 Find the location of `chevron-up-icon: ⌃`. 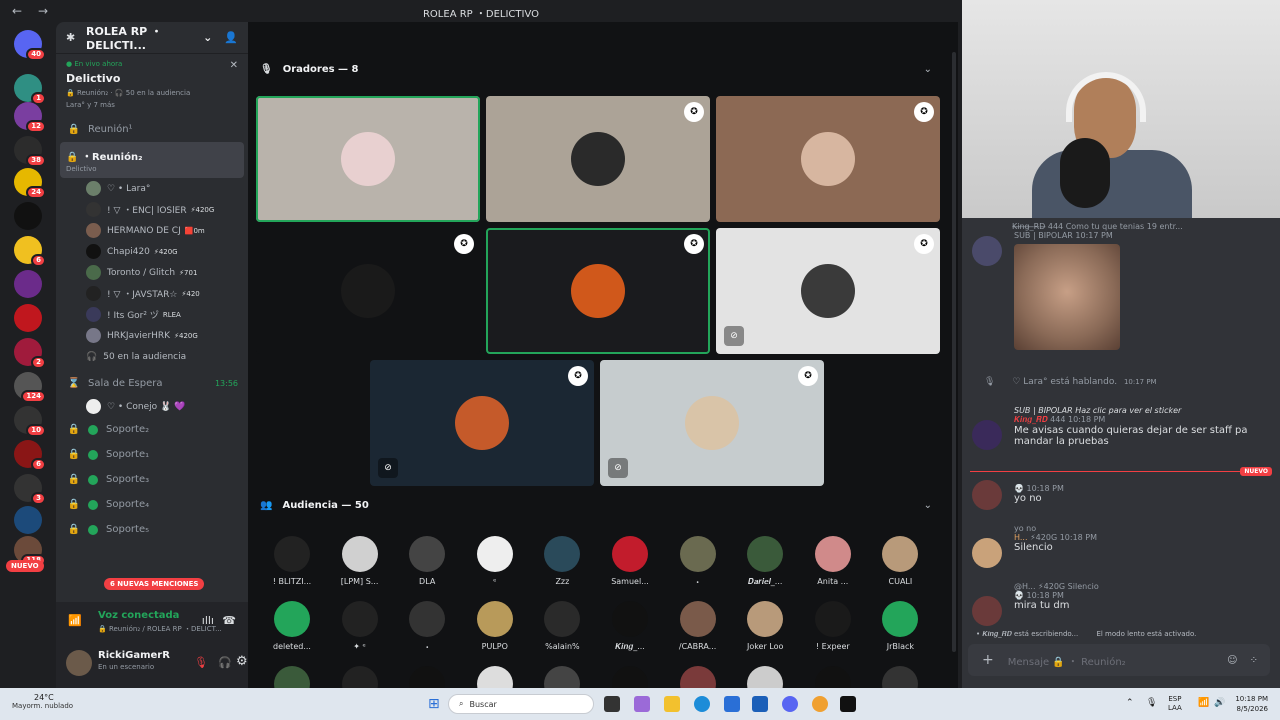

chevron-up-icon: ⌃ is located at coordinates (1130, 703).